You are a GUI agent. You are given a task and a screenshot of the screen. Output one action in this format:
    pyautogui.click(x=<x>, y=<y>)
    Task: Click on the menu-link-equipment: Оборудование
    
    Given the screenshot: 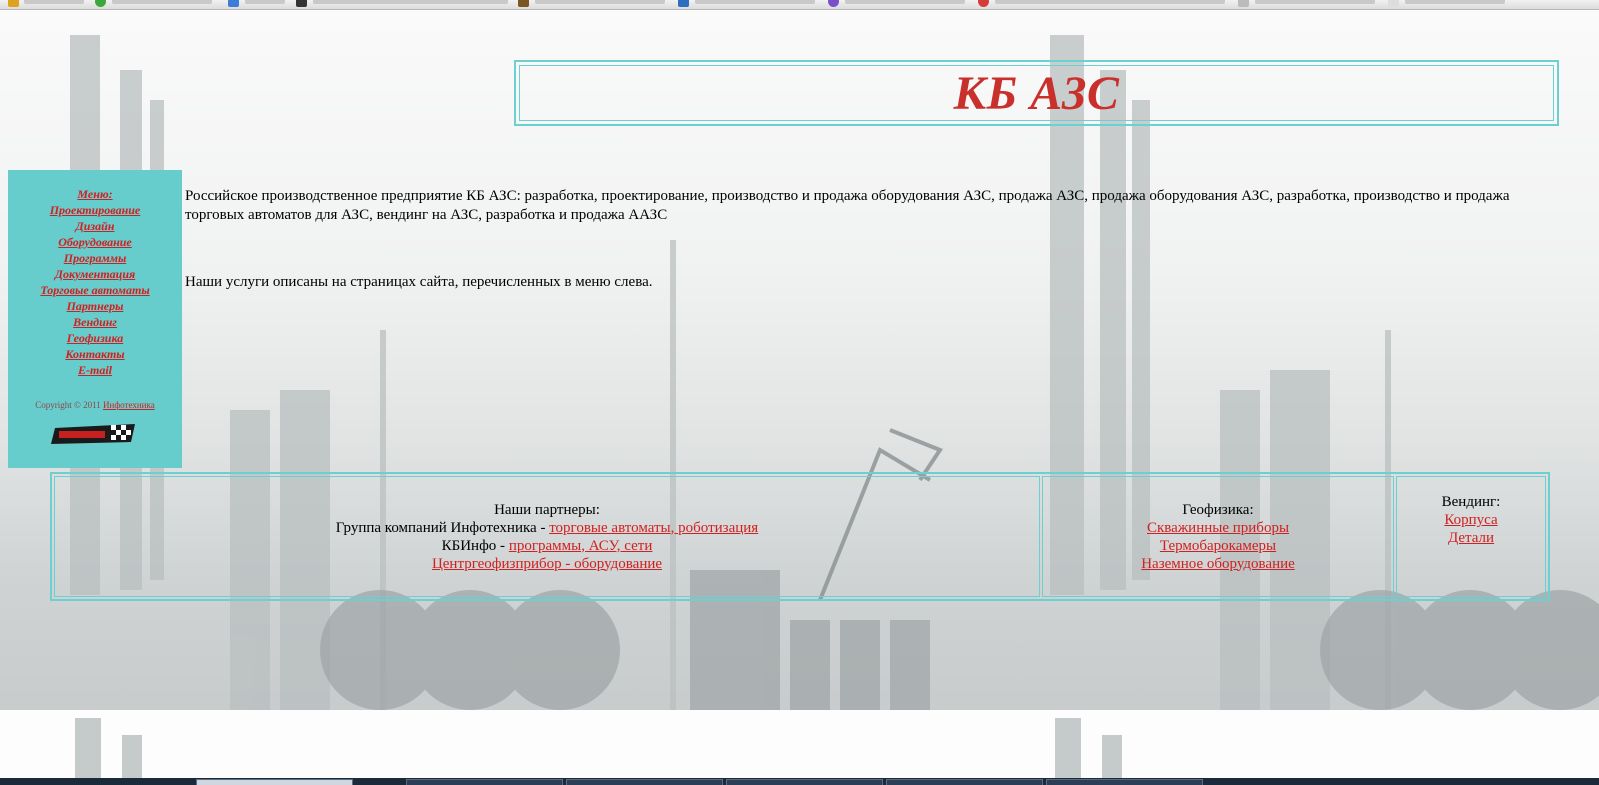 What is the action you would take?
    pyautogui.click(x=95, y=242)
    